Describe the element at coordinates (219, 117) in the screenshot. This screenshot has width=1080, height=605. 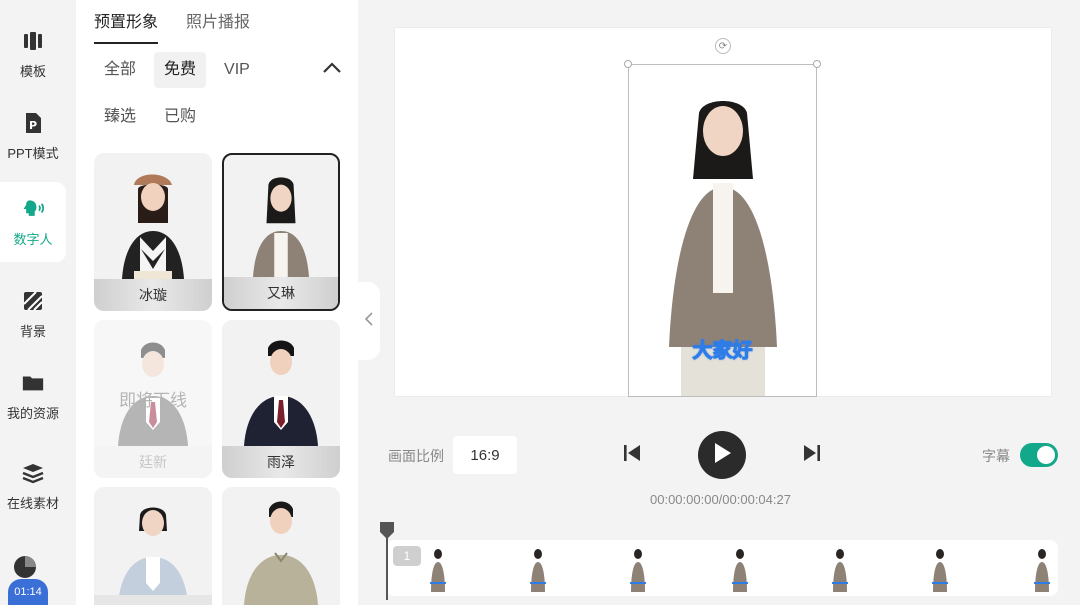
I see `filter-row-2: 臻选 已购` at that location.